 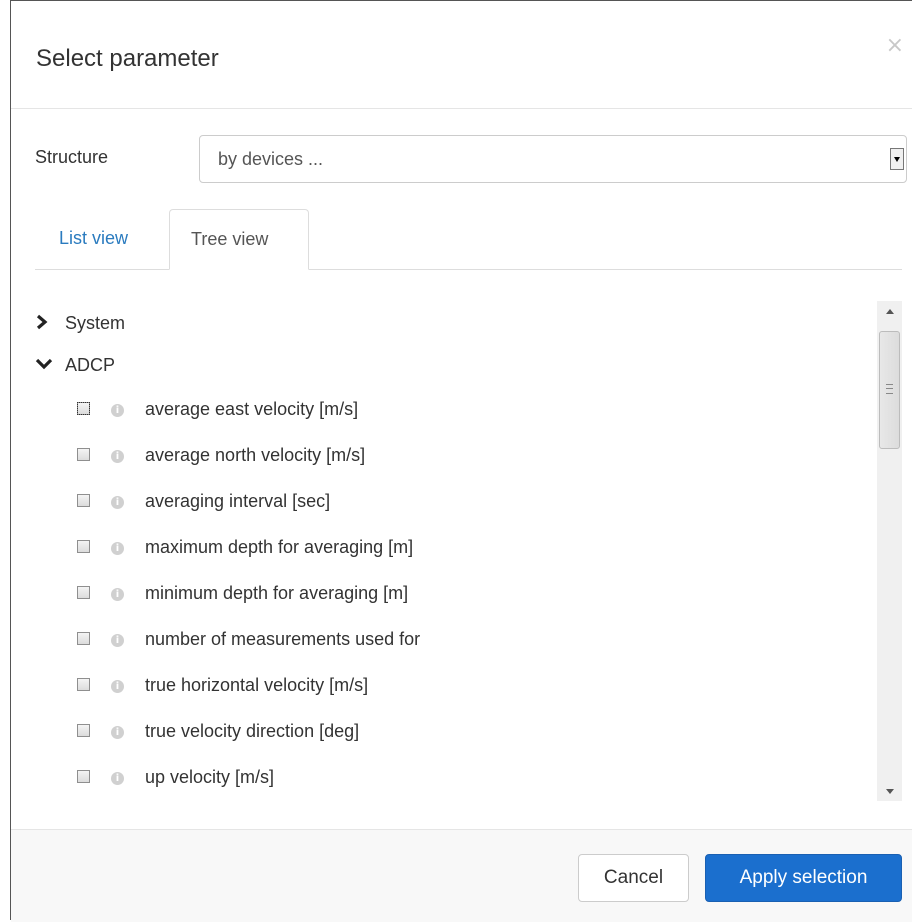 What do you see at coordinates (239, 239) in the screenshot?
I see `tab-tree-view: Tree view` at bounding box center [239, 239].